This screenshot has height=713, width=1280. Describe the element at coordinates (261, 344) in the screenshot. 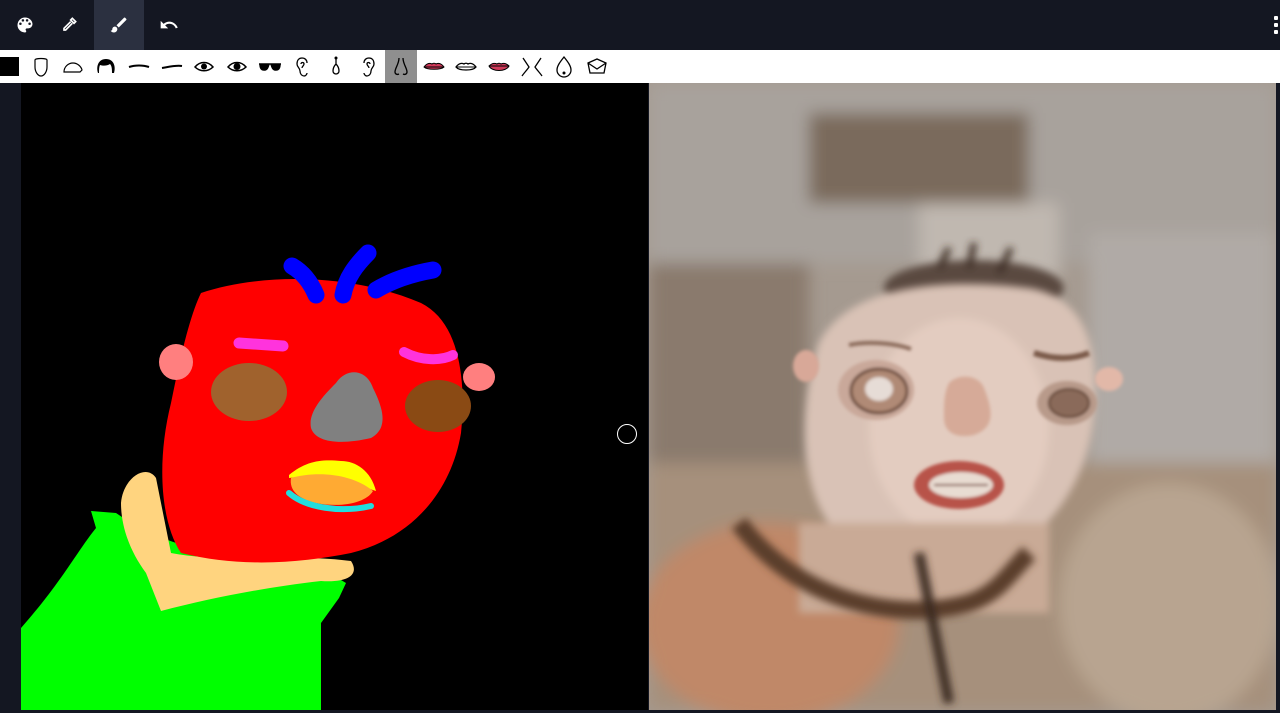

I see `left-brow-region` at that location.